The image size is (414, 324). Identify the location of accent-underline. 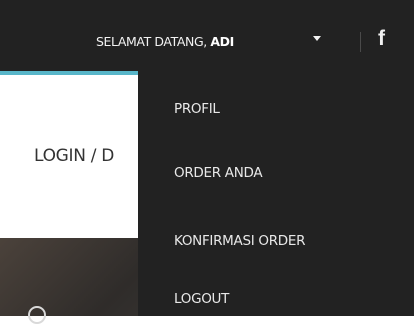
(74, 73).